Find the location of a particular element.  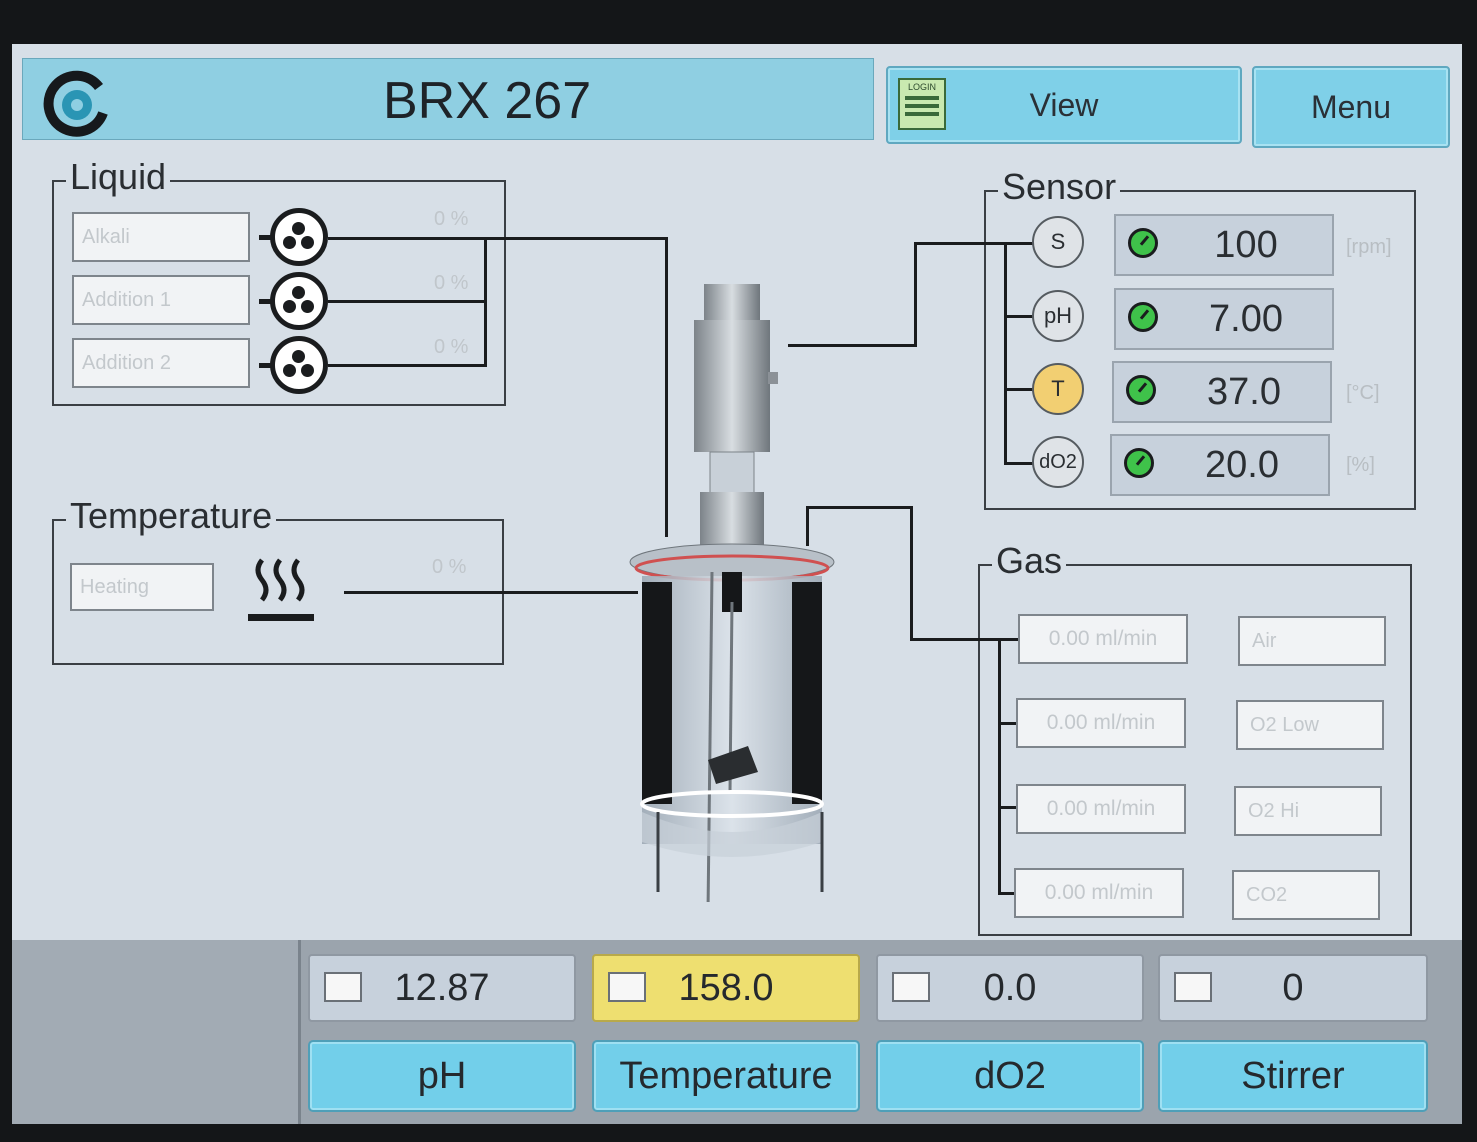

heating-percent: 0 % is located at coordinates (449, 567).